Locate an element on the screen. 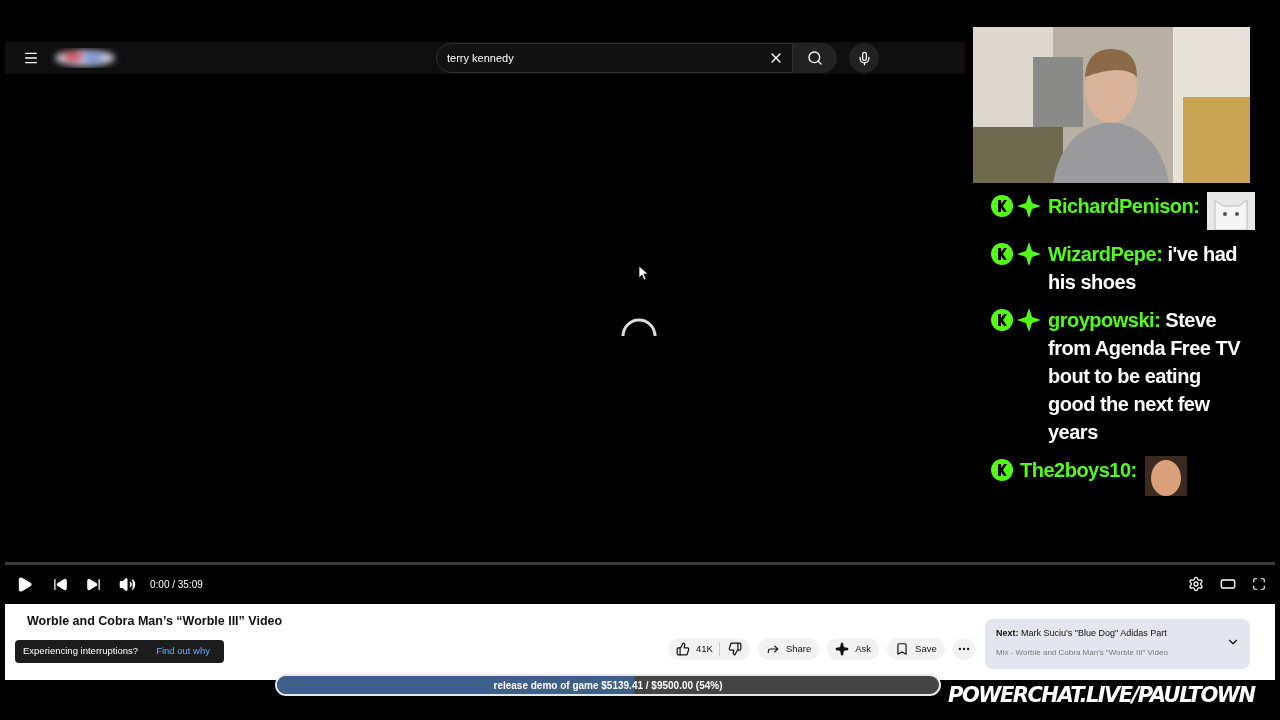 This screenshot has height=720, width=1280. fullscreen-button is located at coordinates (1259, 584).